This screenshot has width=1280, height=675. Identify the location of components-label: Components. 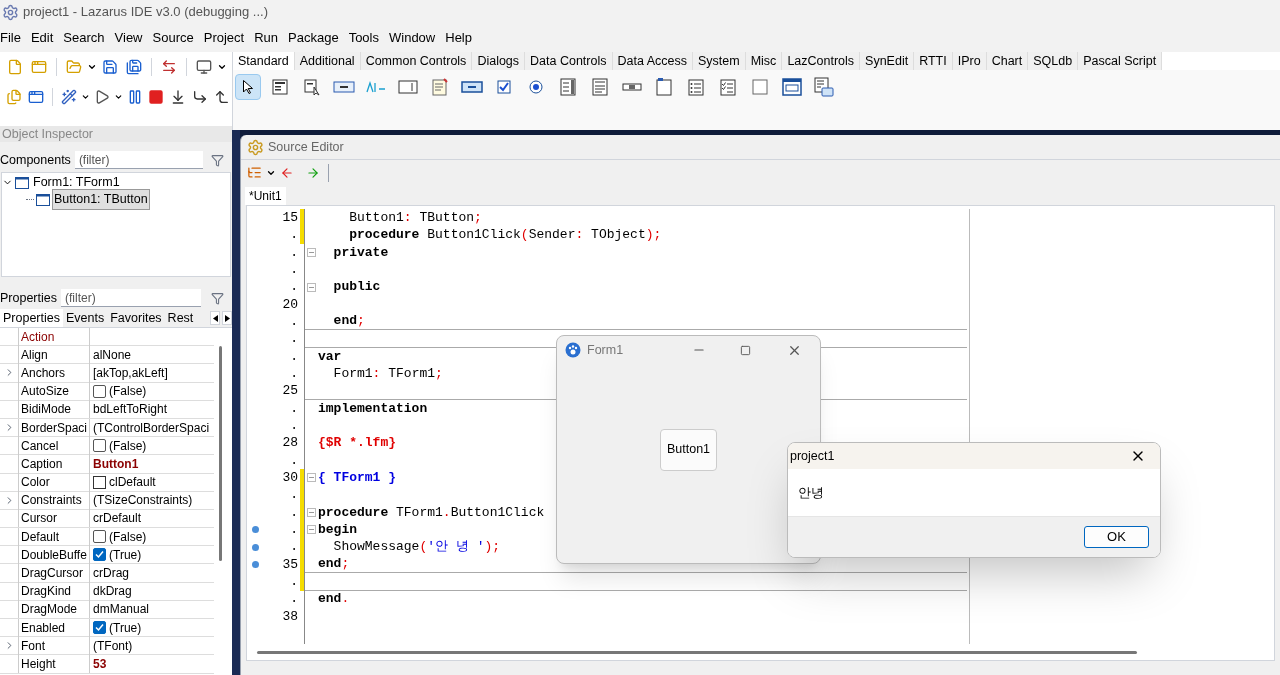
(35, 160).